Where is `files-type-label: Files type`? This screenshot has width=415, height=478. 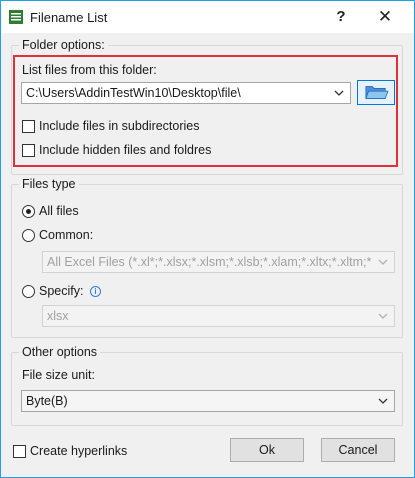
files-type-label: Files type is located at coordinates (49, 184).